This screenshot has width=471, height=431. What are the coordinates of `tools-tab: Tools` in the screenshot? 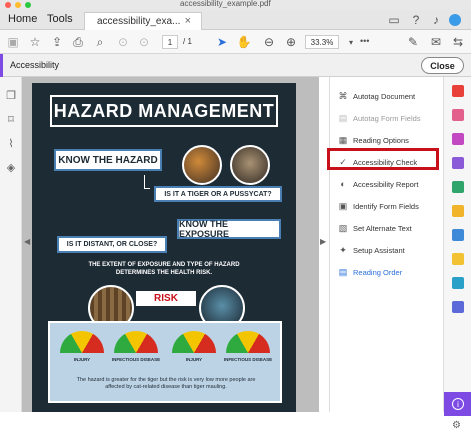 It's located at (60, 19).